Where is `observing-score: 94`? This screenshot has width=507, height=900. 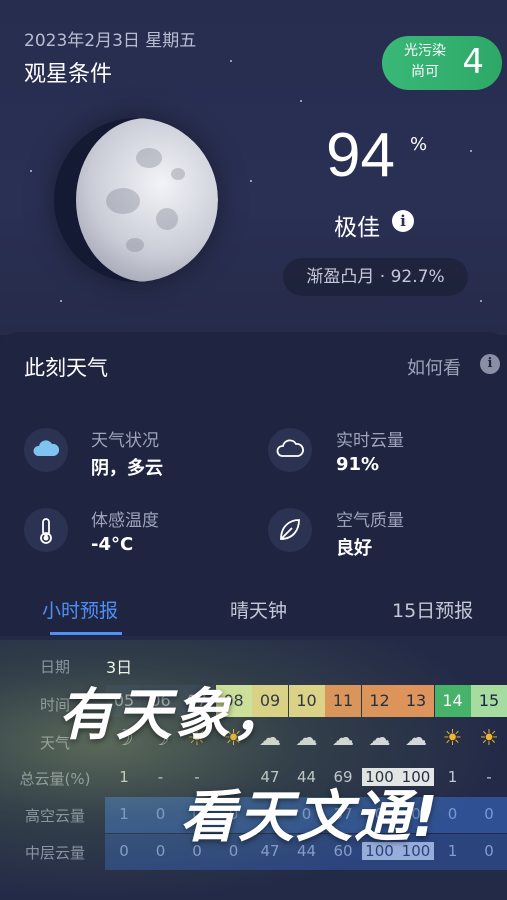
observing-score: 94 is located at coordinates (360, 155).